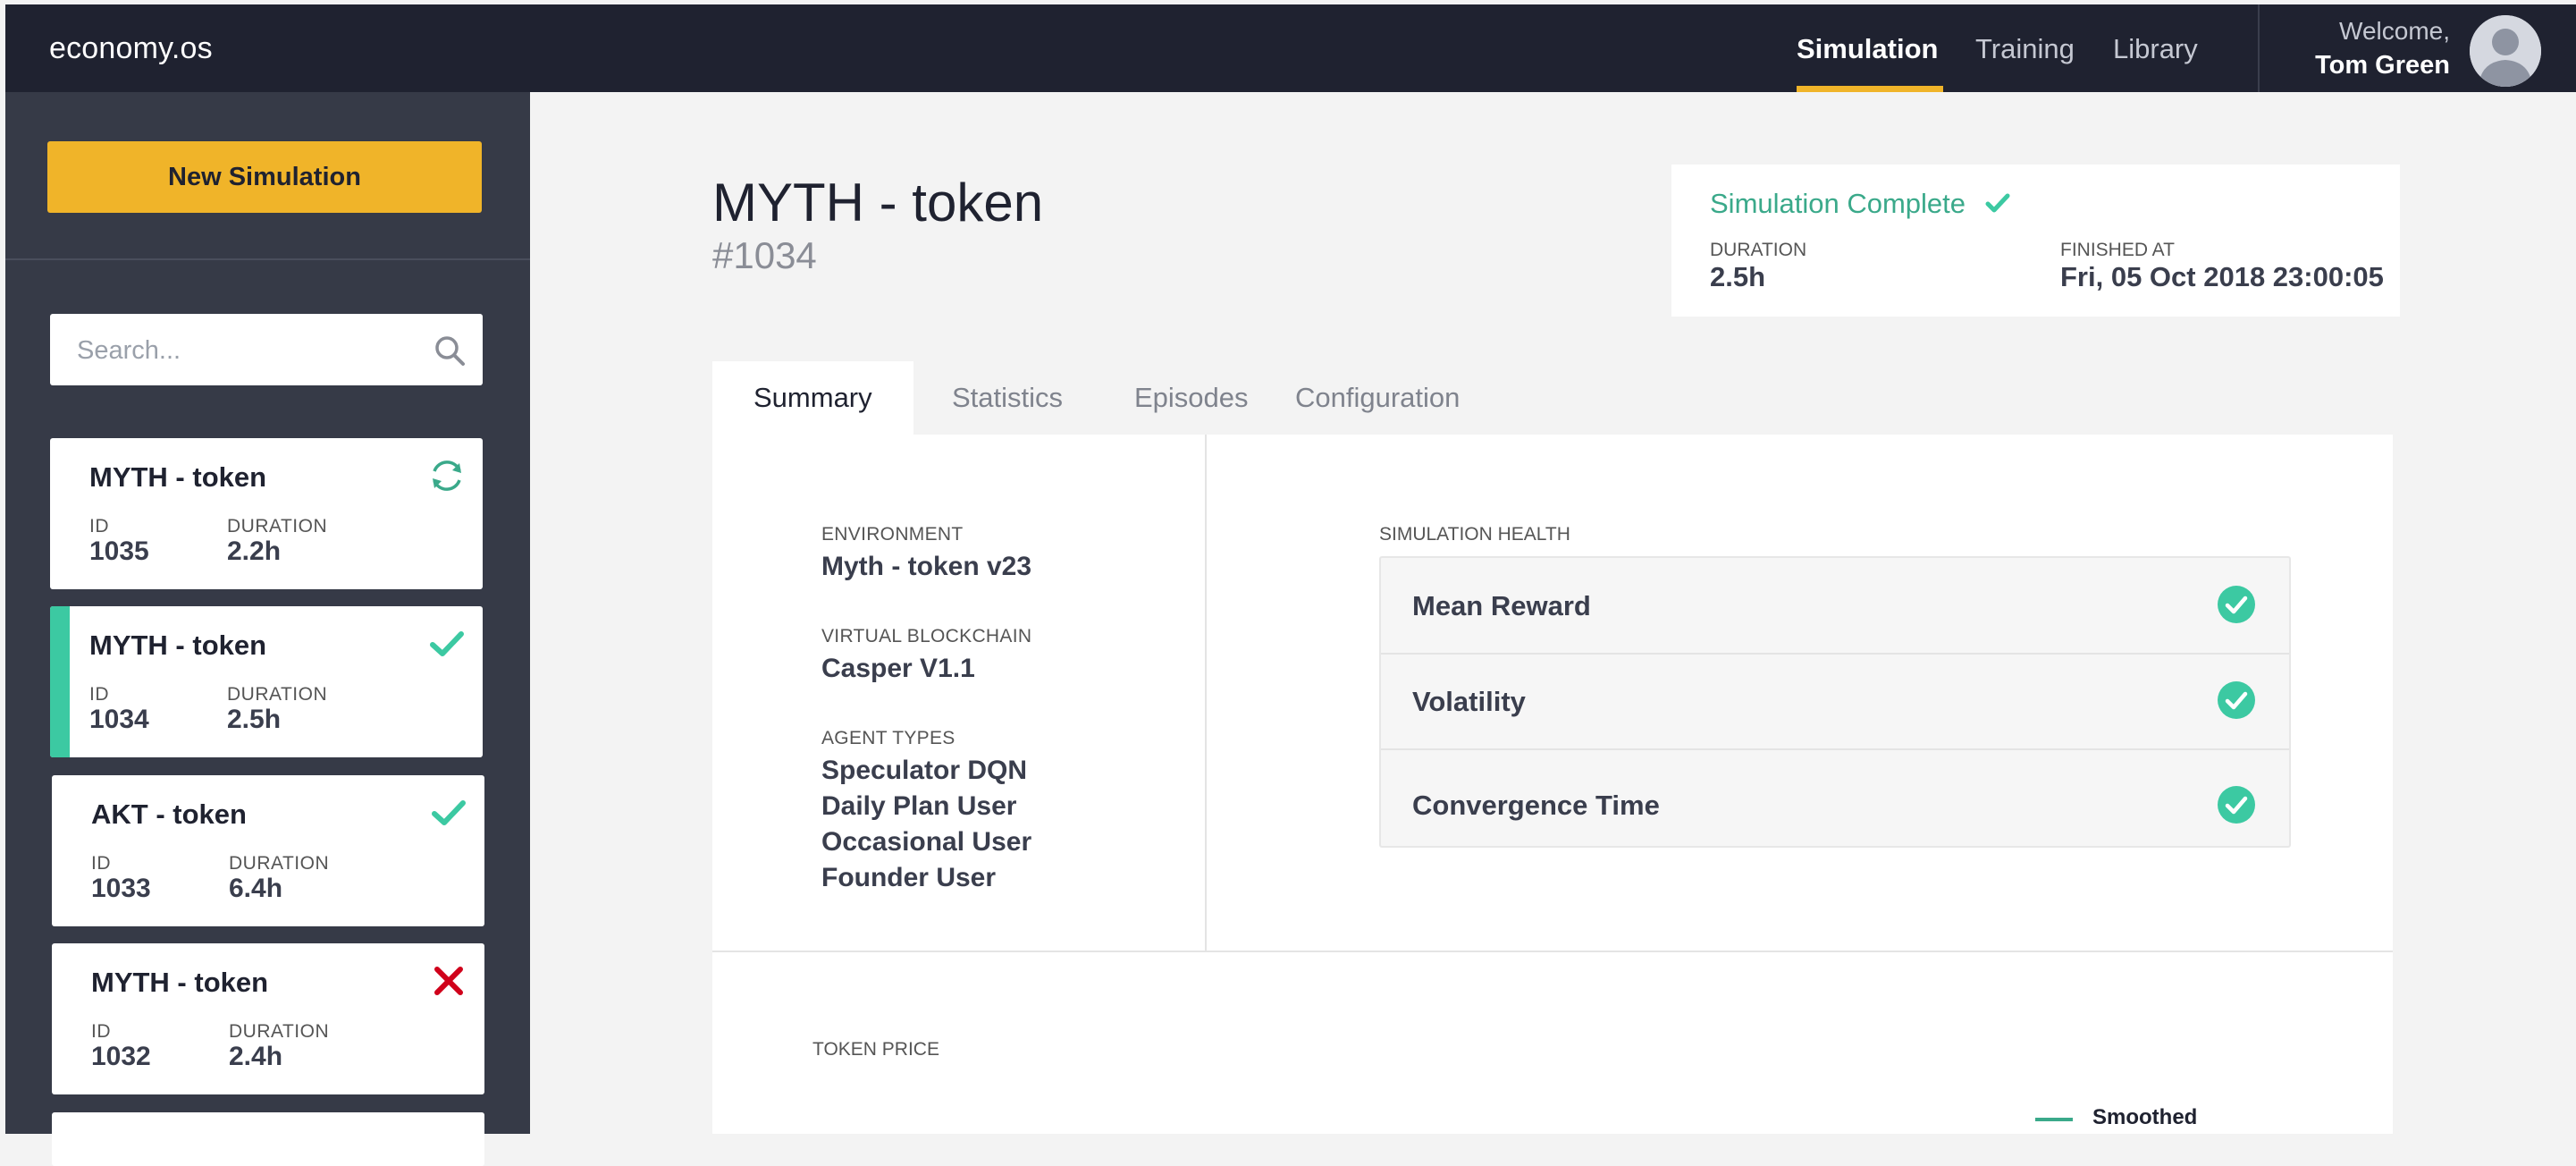 The width and height of the screenshot is (2576, 1166). Describe the element at coordinates (919, 806) in the screenshot. I see `agent-type: Daily Plan User` at that location.